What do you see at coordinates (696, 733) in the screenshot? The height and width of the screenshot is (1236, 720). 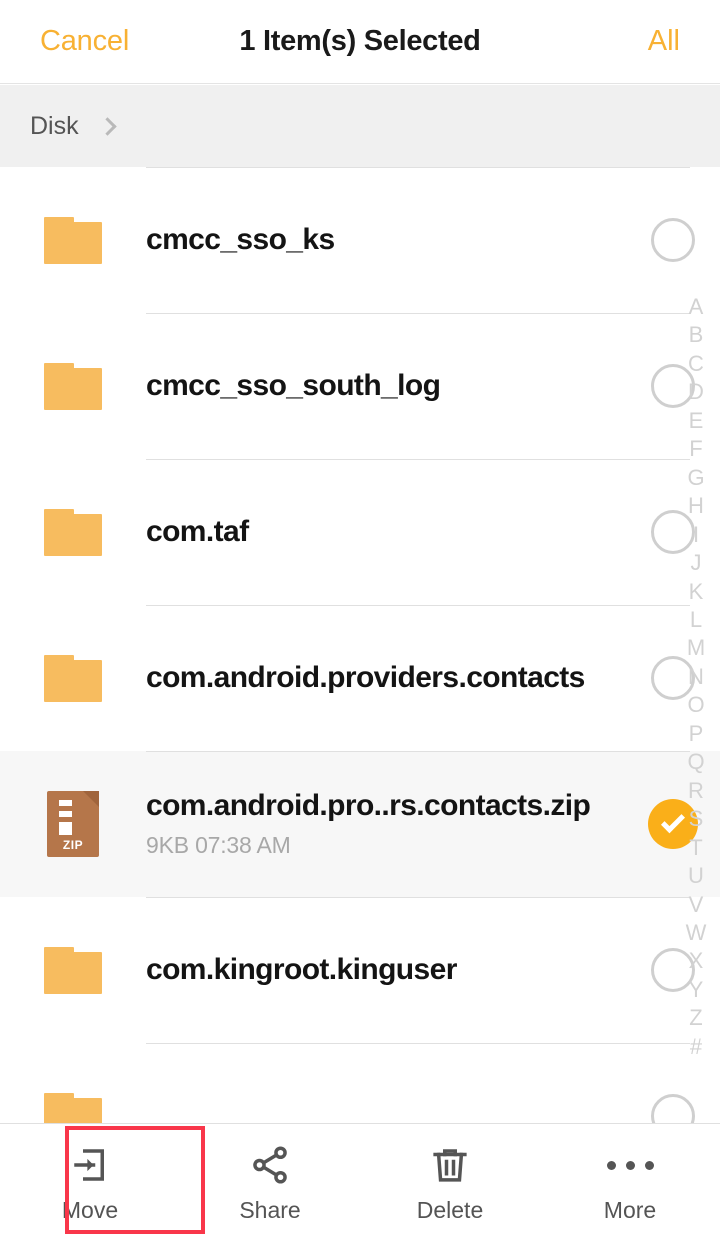 I see `alpha-index-letter: P` at bounding box center [696, 733].